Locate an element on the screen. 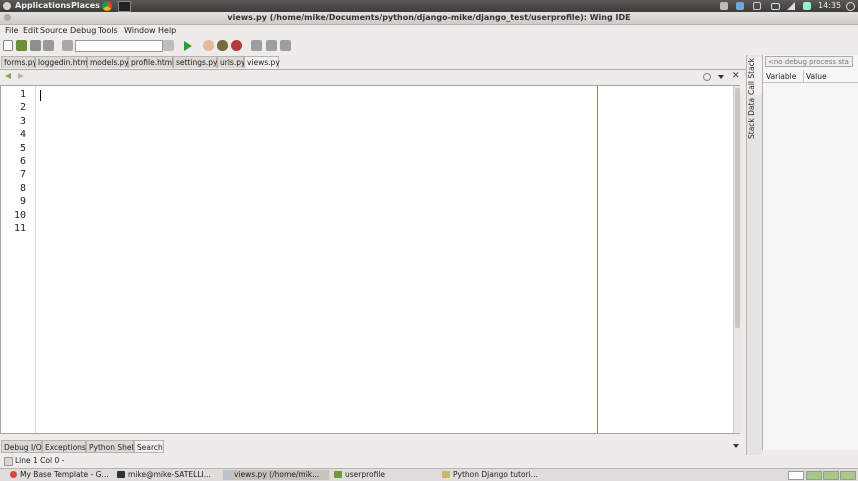 Image resolution: width=858 pixels, height=481 pixels. line-number: 3 is located at coordinates (22, 121).